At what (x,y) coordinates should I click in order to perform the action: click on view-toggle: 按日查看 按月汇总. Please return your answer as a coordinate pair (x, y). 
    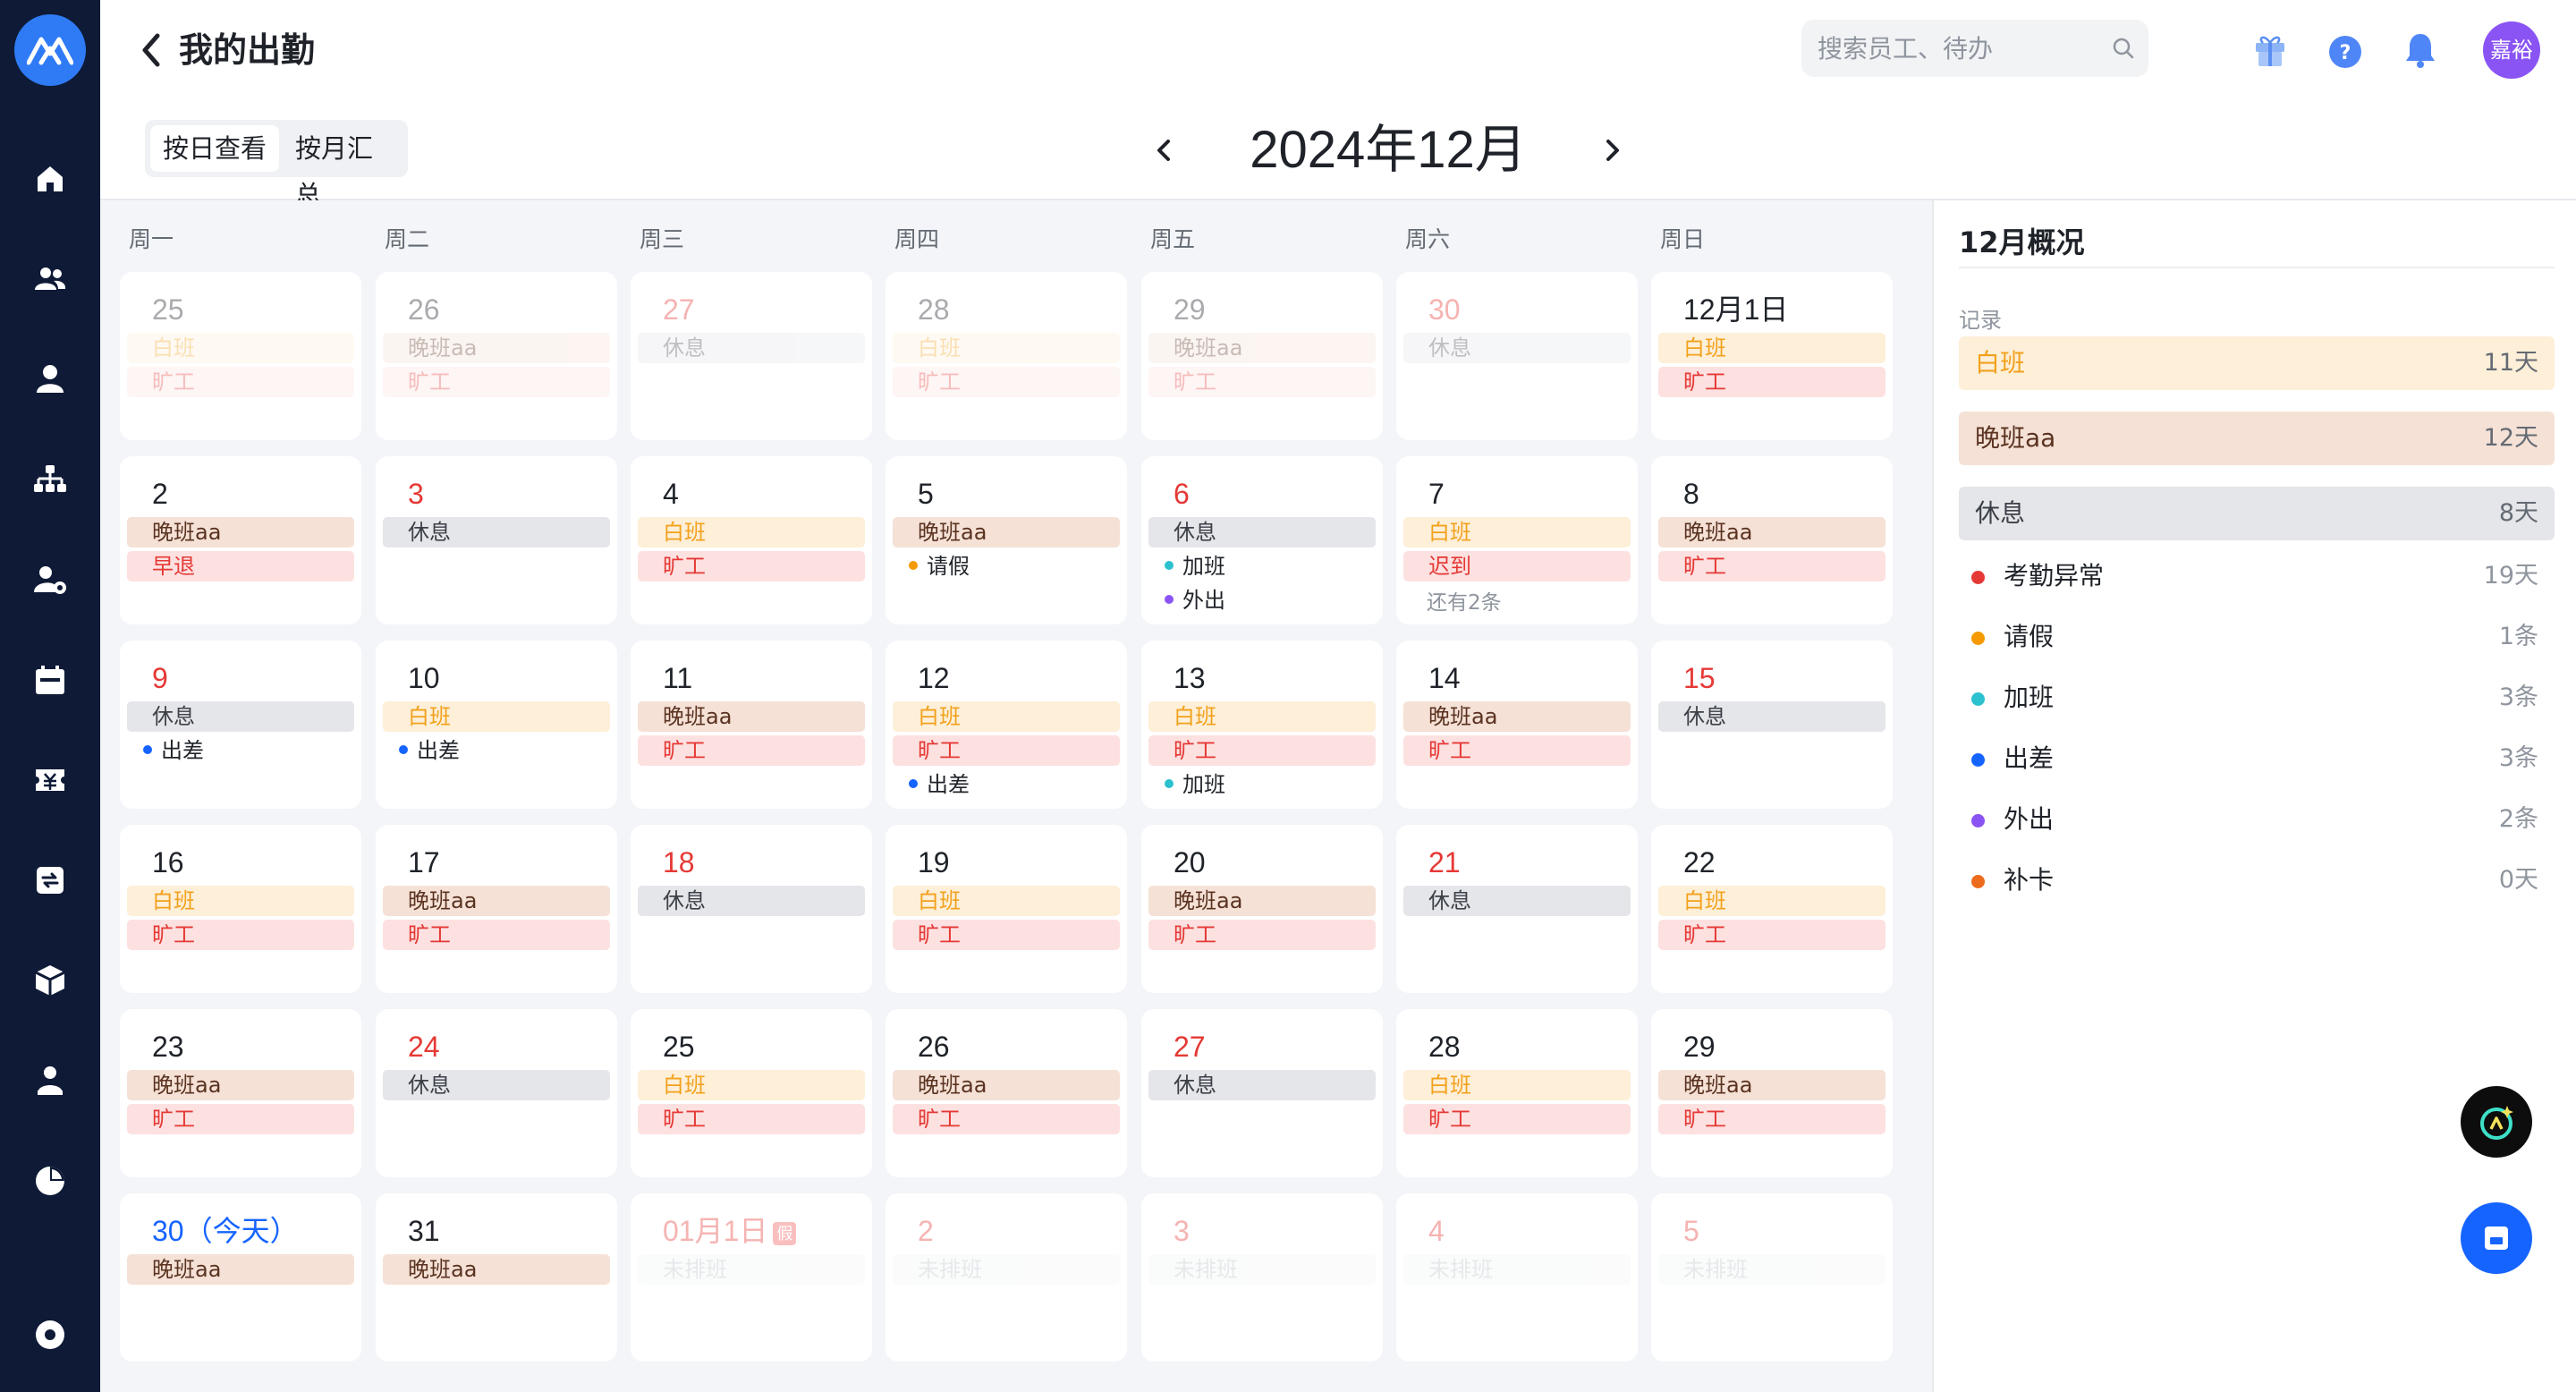
    Looking at the image, I should click on (276, 165).